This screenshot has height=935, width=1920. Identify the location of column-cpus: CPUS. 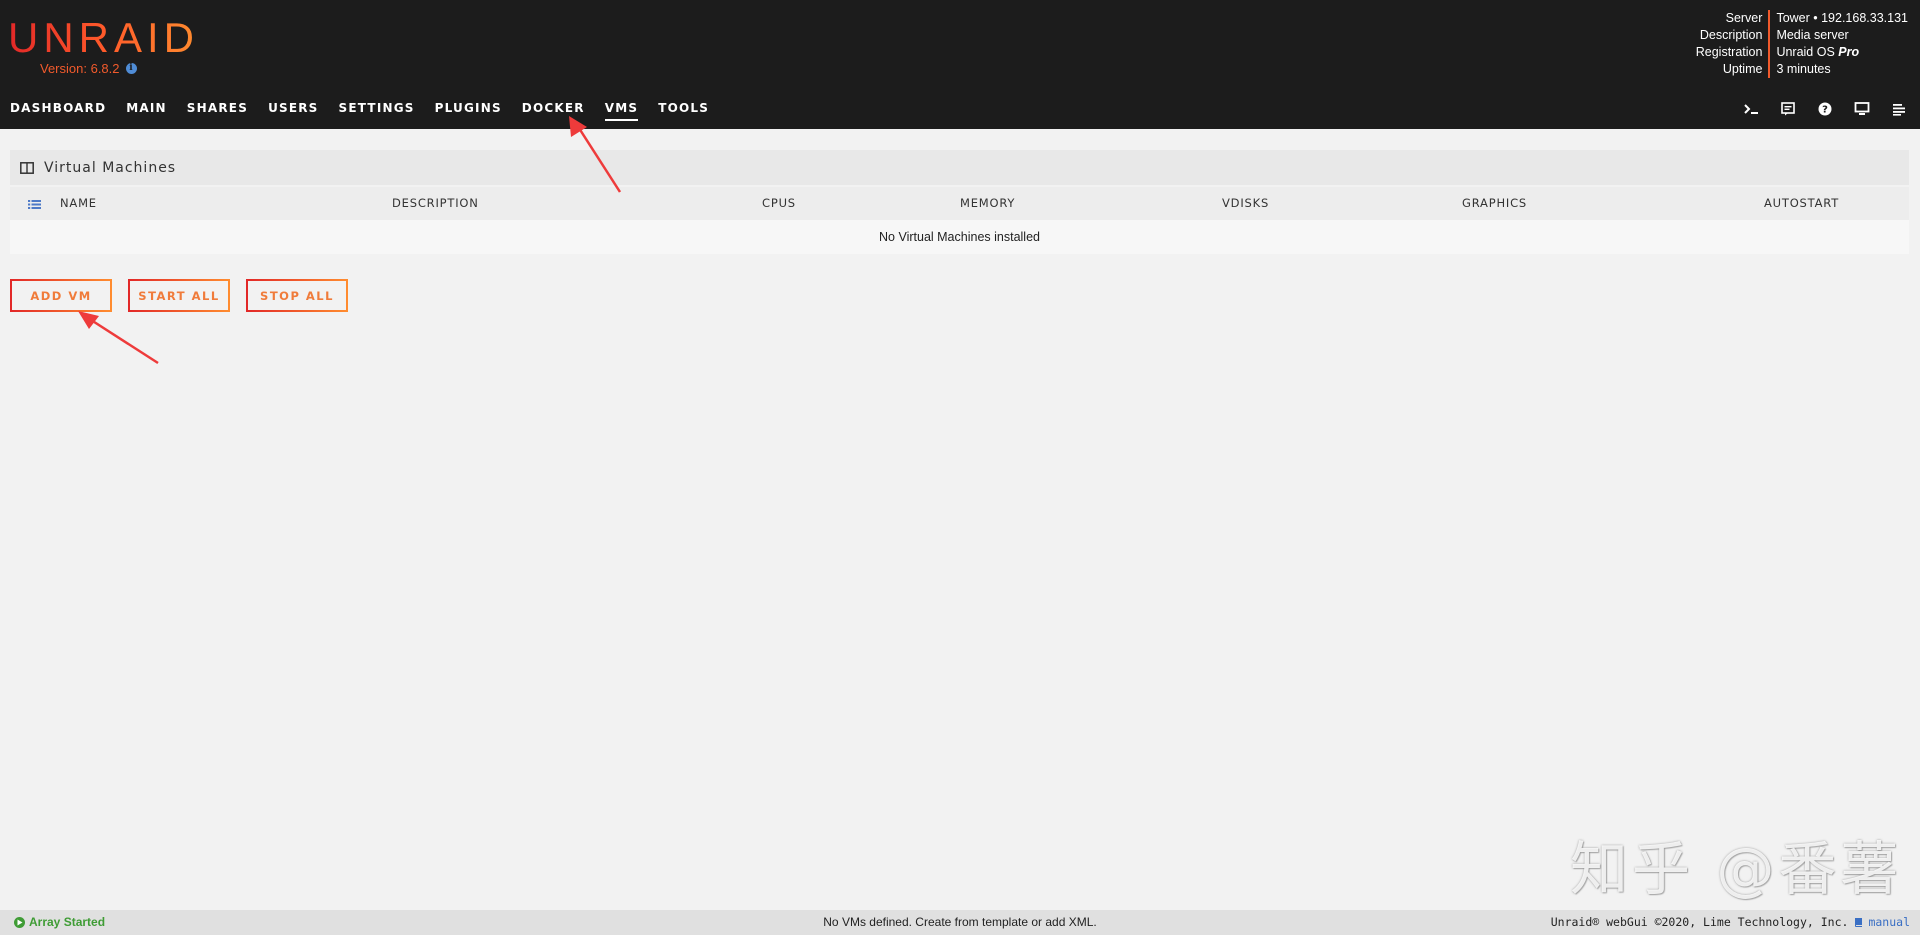
(779, 203).